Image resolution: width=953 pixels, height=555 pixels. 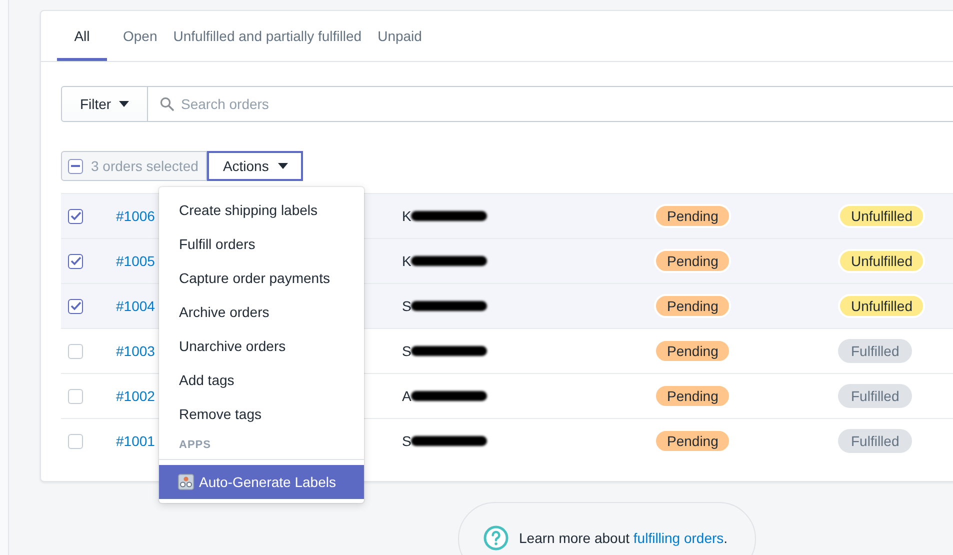 What do you see at coordinates (496, 538) in the screenshot?
I see `help-icon` at bounding box center [496, 538].